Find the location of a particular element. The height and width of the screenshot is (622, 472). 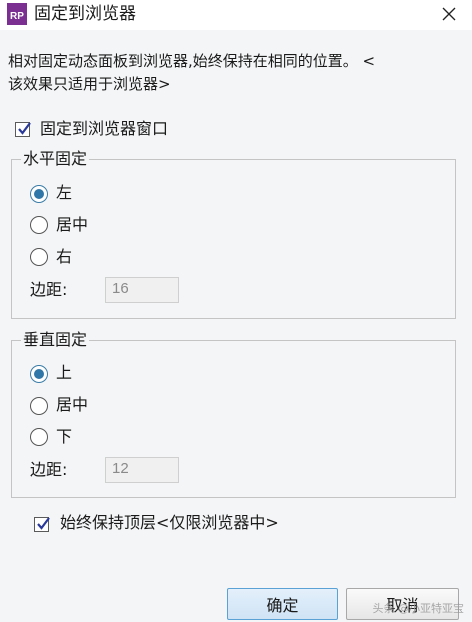

pin-to-browser-checkbox is located at coordinates (23, 129).